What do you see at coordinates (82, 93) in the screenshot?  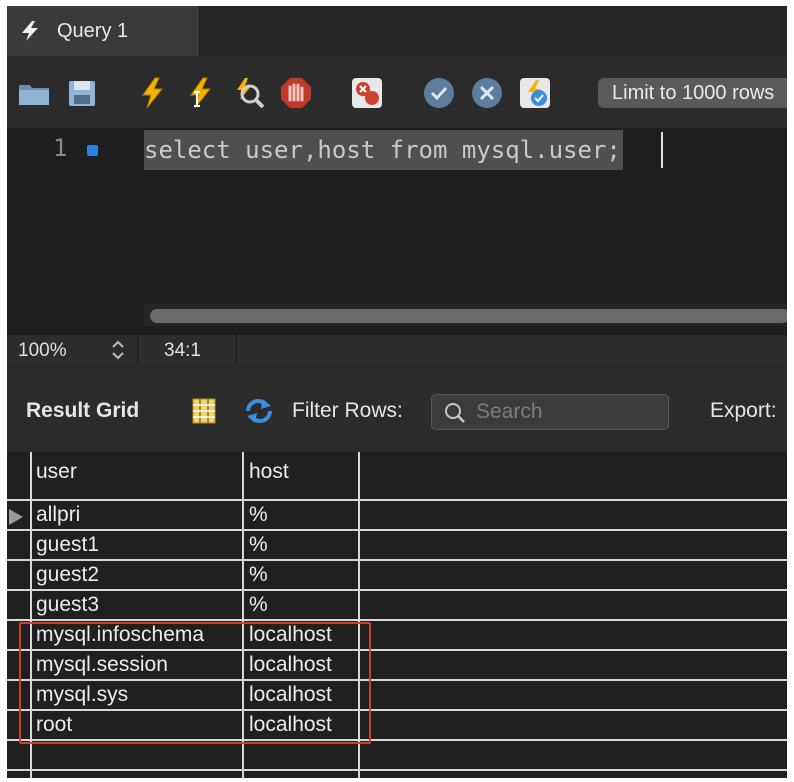 I see `save-icon` at bounding box center [82, 93].